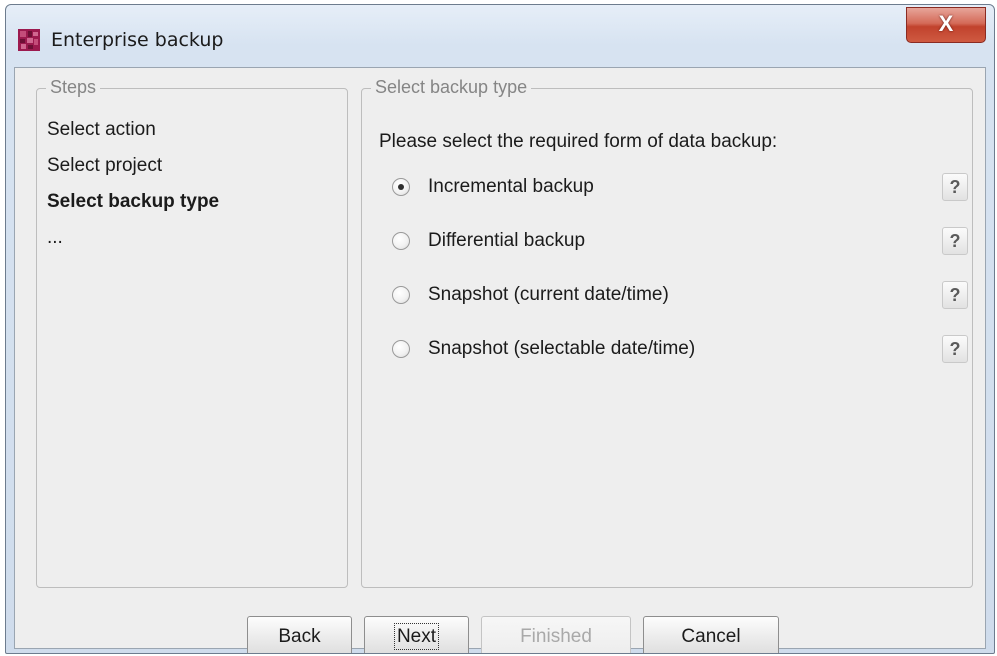 The height and width of the screenshot is (656, 997). Describe the element at coordinates (506, 241) in the screenshot. I see `option-label: Differential backup` at that location.